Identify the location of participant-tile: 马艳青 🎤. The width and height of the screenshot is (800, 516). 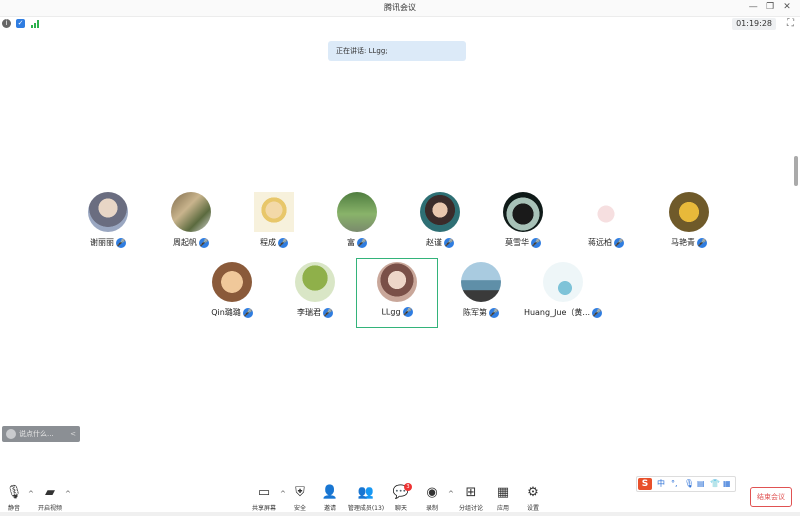
(689, 225).